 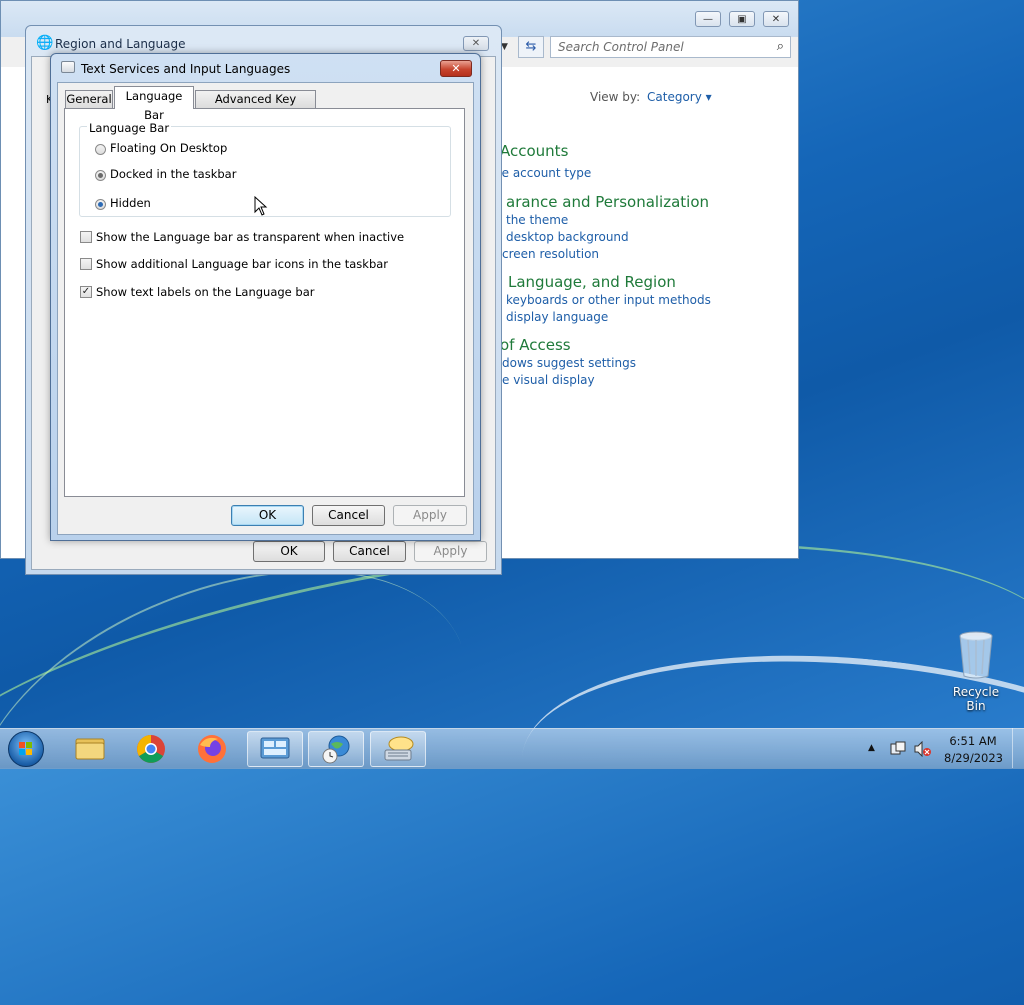 I want to click on region-ok-button: OK, so click(x=289, y=551).